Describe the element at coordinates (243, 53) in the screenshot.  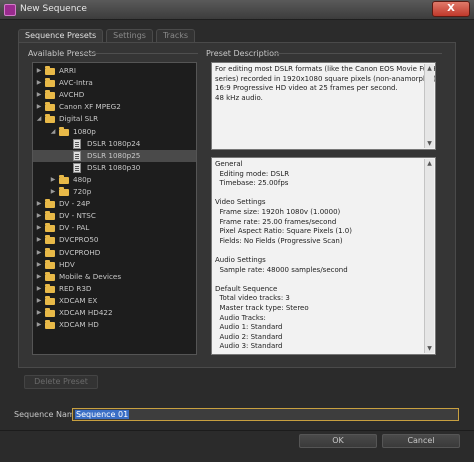
I see `preset-description-label: Preset Description` at that location.